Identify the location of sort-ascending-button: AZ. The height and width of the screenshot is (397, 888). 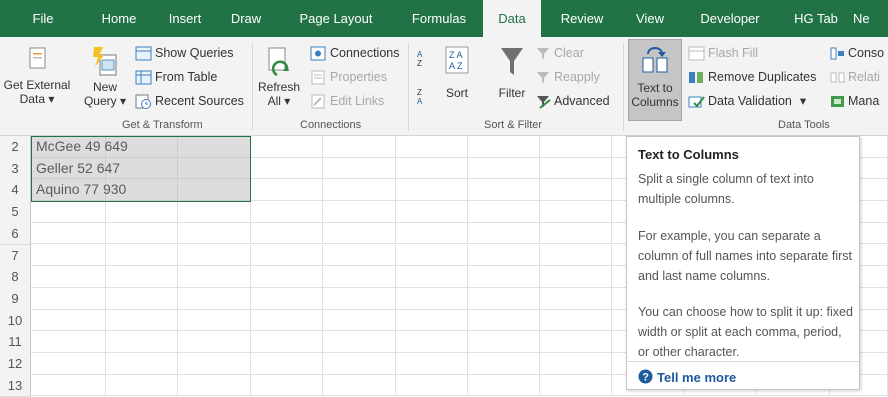
(424, 59).